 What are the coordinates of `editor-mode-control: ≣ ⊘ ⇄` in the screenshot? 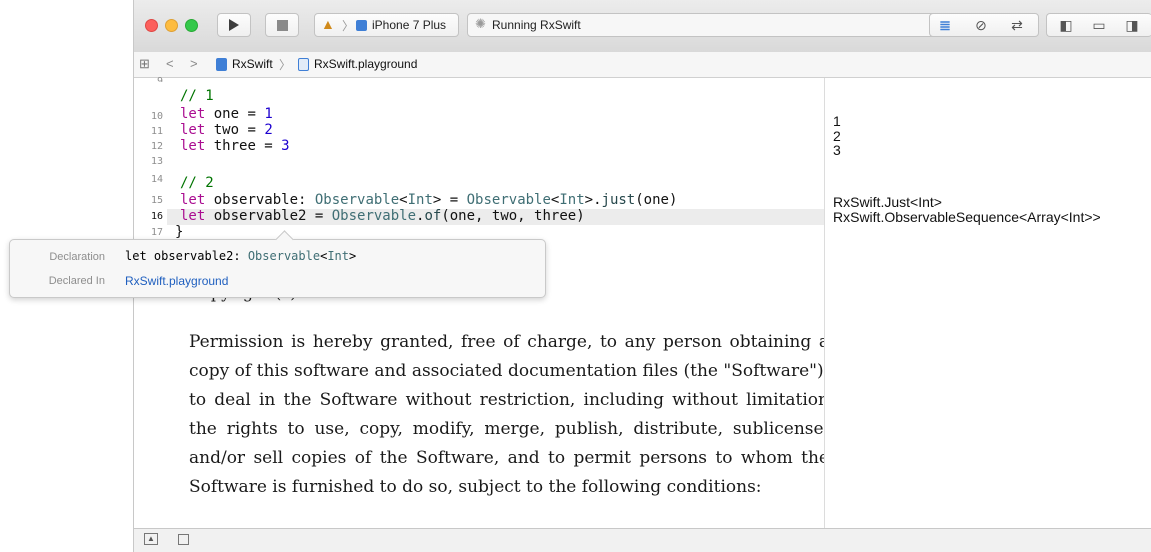 It's located at (984, 25).